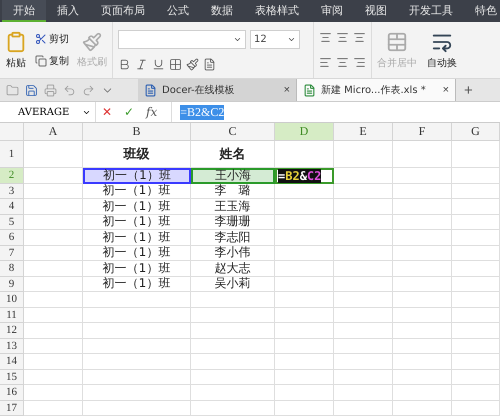 The image size is (500, 419). Describe the element at coordinates (178, 11) in the screenshot. I see `menu-tab: 公式` at that location.